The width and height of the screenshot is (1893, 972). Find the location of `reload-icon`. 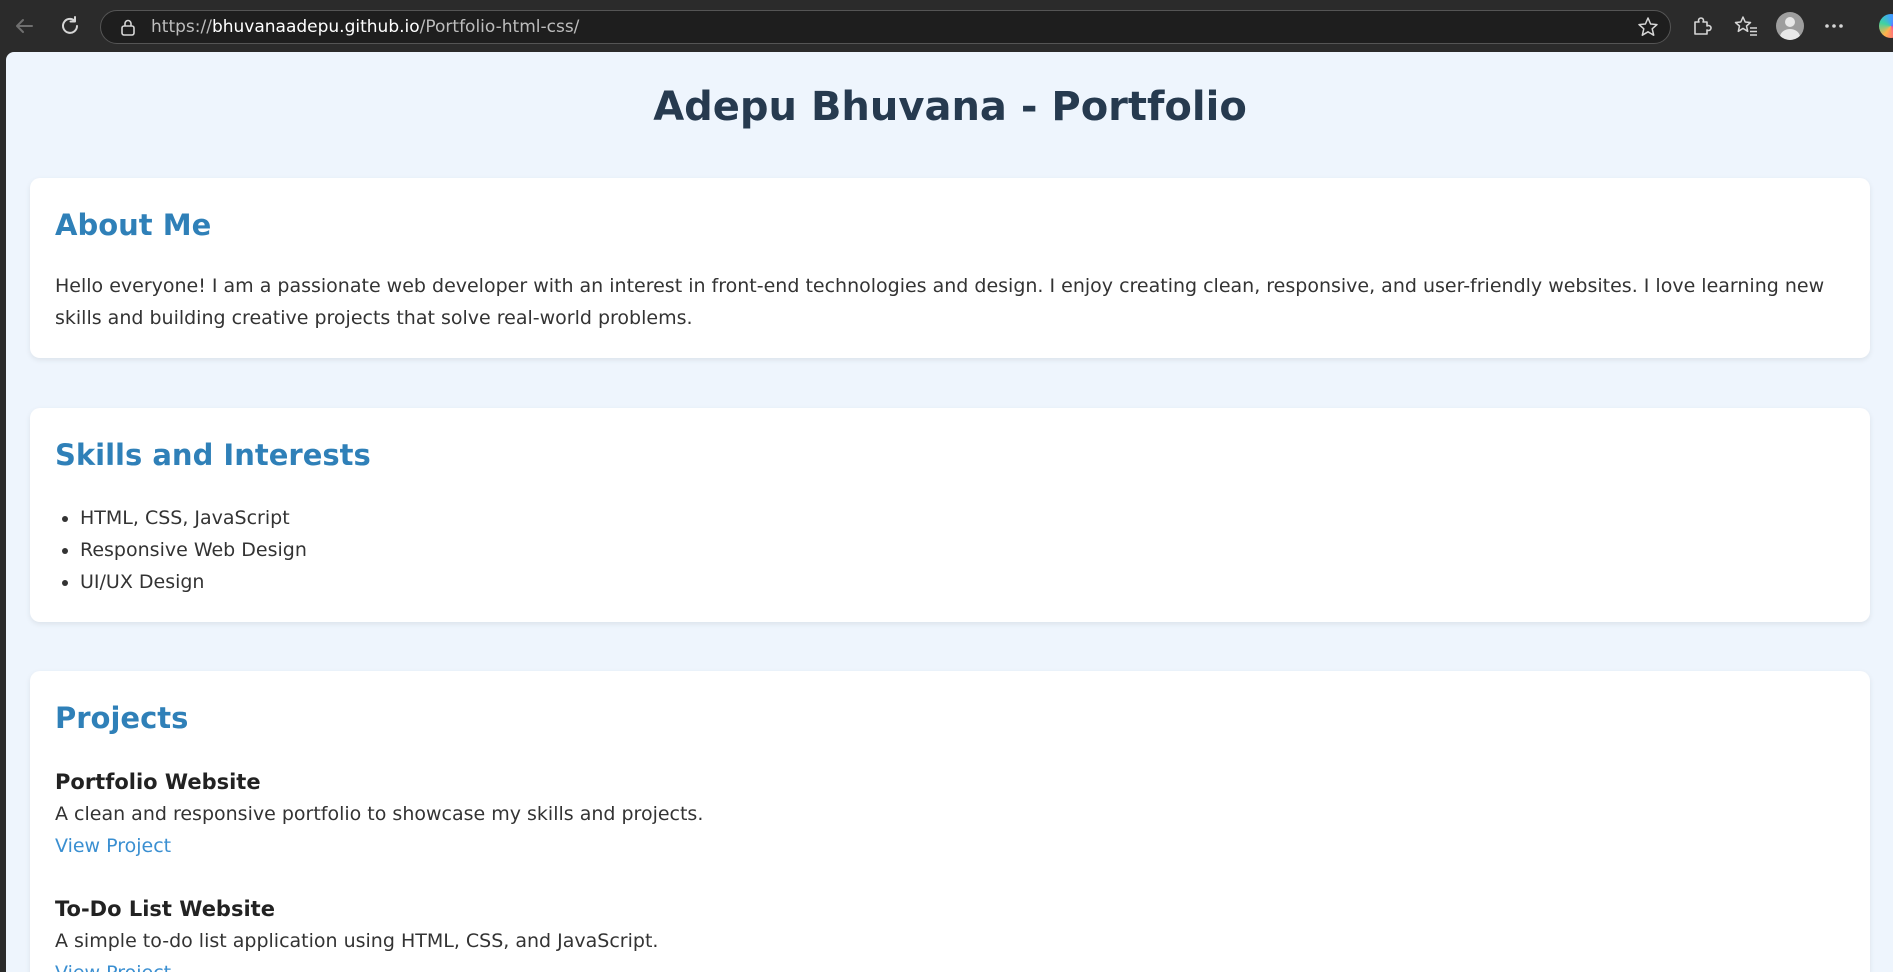

reload-icon is located at coordinates (70, 25).